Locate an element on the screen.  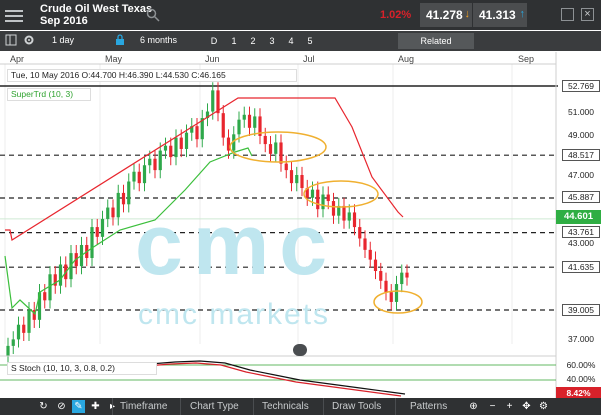
chart-toolbar: 1 day 6 months D 1 2 3 4 5 Related is located at coordinates (300, 41).